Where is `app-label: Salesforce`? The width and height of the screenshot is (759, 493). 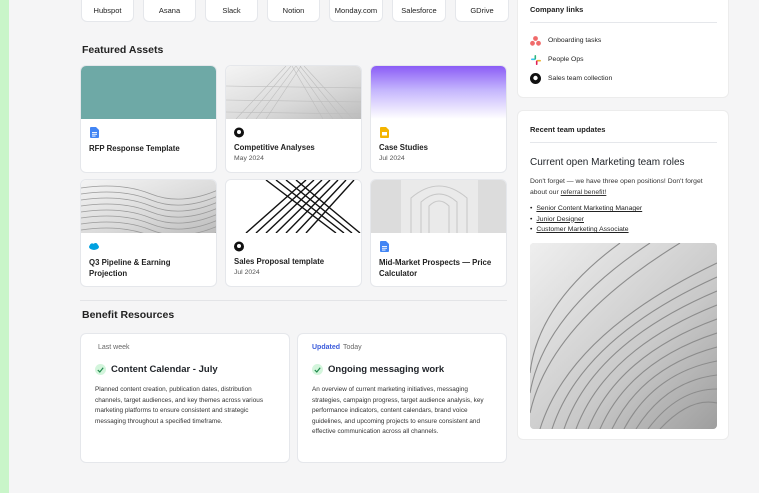
app-label: Salesforce is located at coordinates (419, 10).